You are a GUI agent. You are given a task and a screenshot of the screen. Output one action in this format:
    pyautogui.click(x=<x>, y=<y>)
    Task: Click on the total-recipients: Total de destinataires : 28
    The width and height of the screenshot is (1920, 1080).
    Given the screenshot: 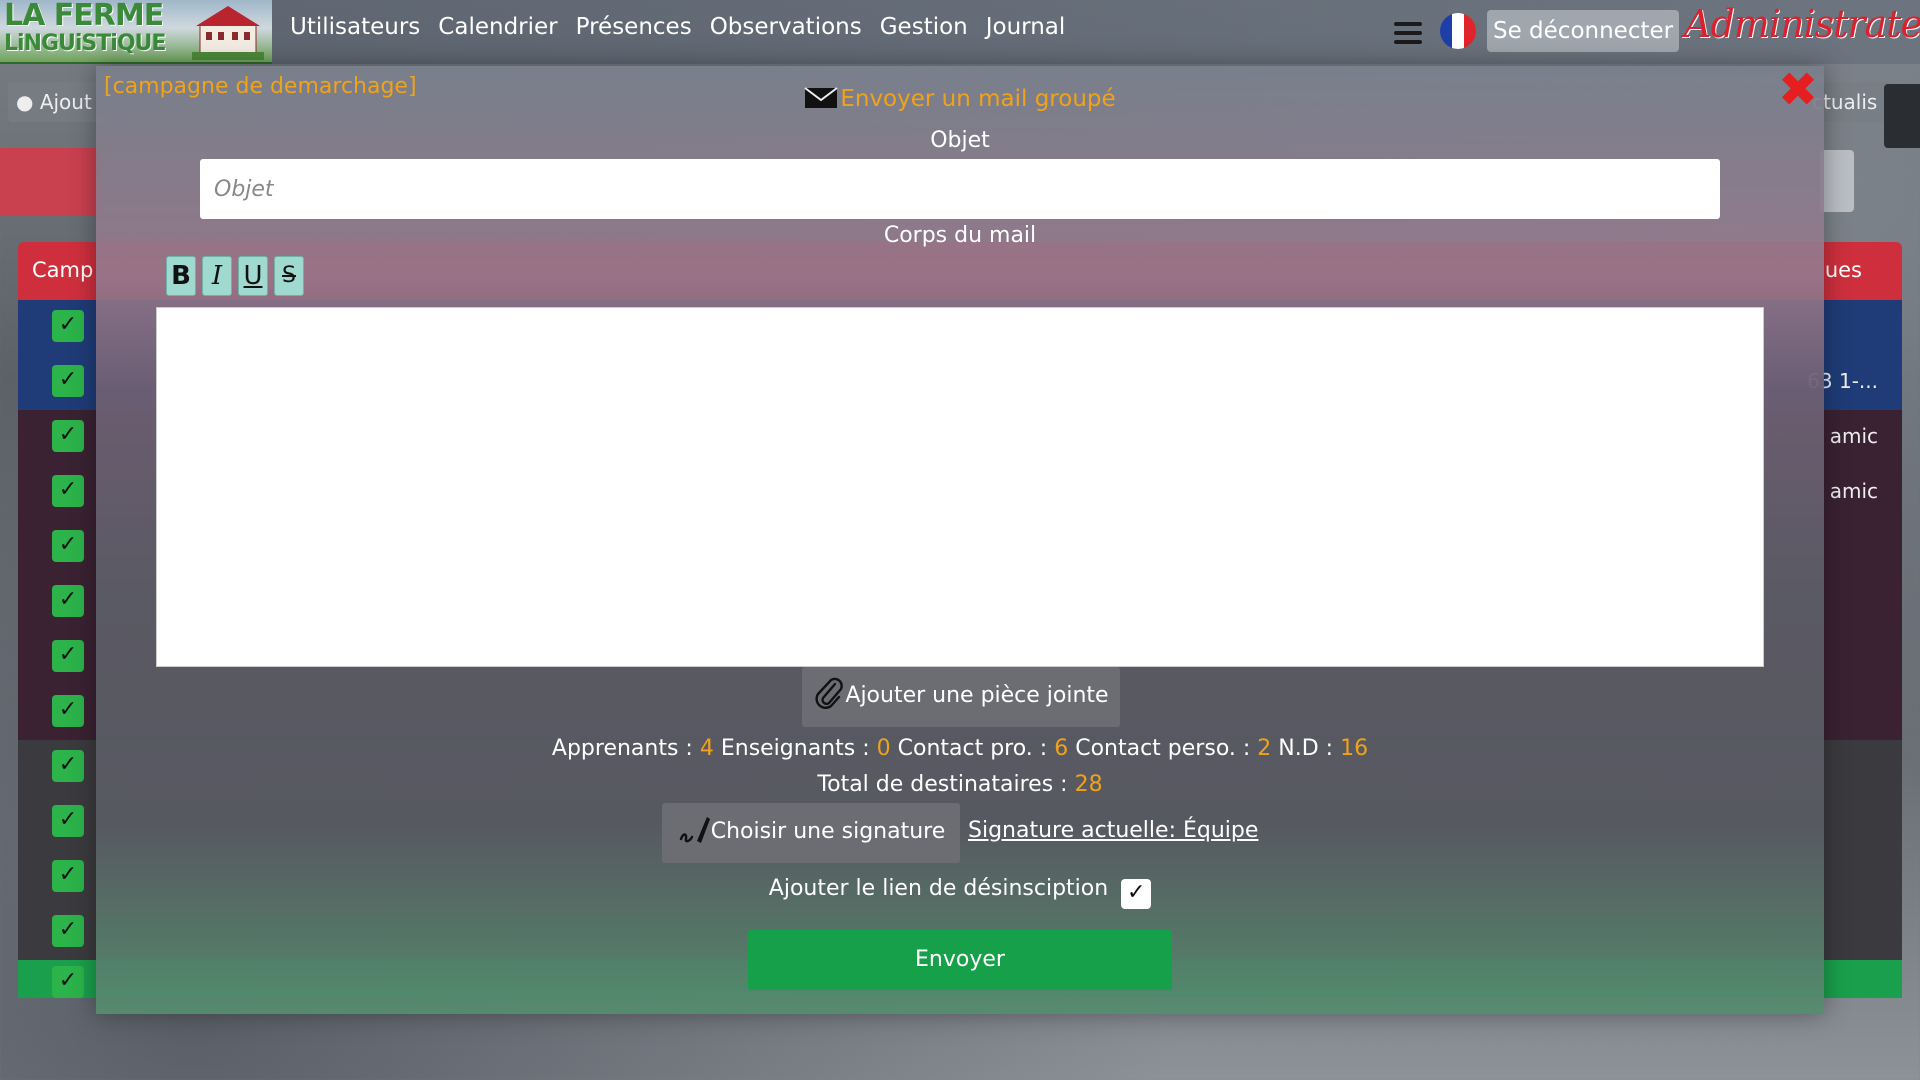 What is the action you would take?
    pyautogui.click(x=960, y=784)
    